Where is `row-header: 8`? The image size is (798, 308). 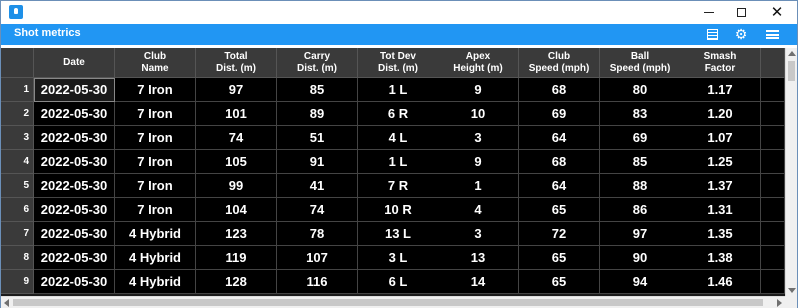 row-header: 8 is located at coordinates (17, 258).